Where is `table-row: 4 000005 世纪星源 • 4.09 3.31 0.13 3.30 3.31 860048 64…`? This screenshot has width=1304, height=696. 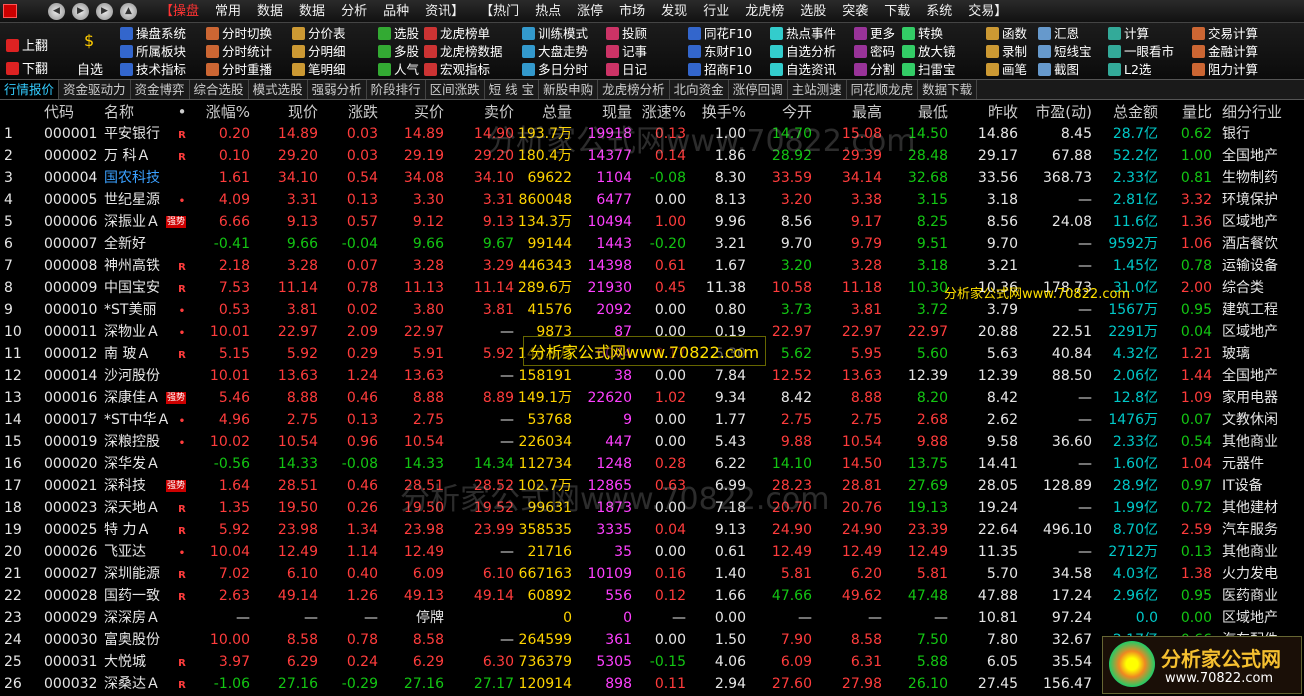 table-row: 4 000005 世纪星源 • 4.09 3.31 0.13 3.30 3.31 860048 64… is located at coordinates (652, 200).